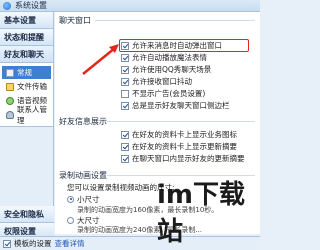 This screenshot has height=250, width=320. Describe the element at coordinates (83, 121) in the screenshot. I see `section-title-friend-display: 好友信息展示` at that location.